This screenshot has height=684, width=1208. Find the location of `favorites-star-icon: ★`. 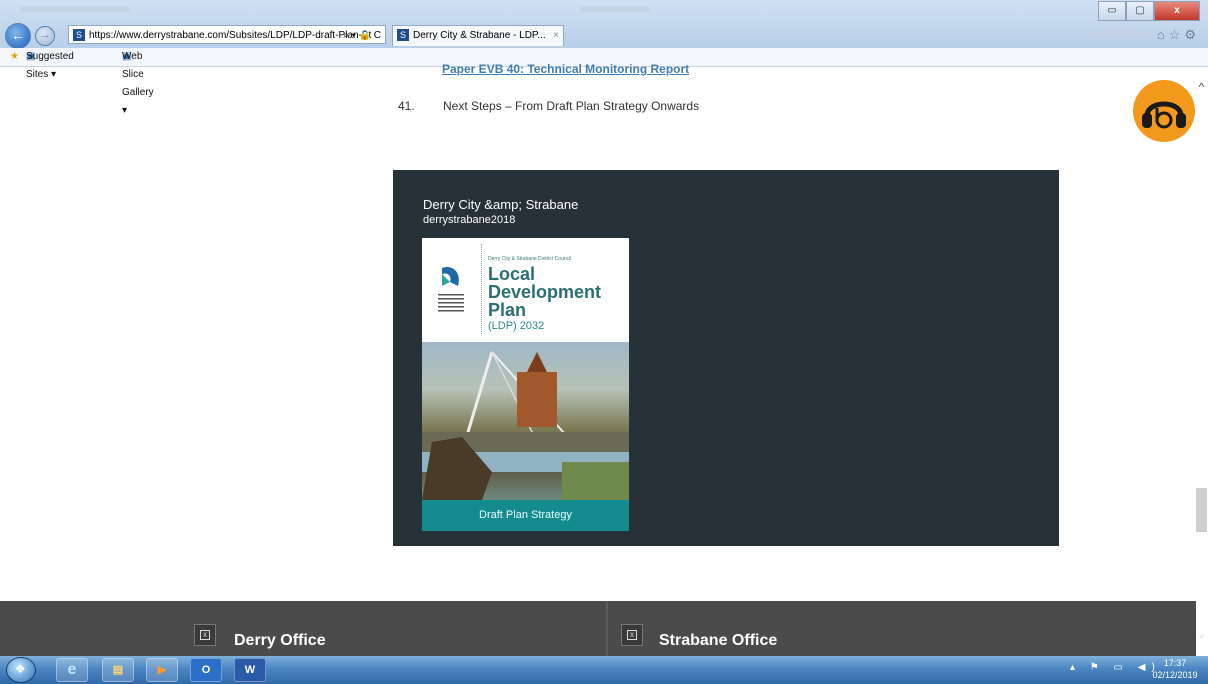

favorites-star-icon: ★ is located at coordinates (14, 57).